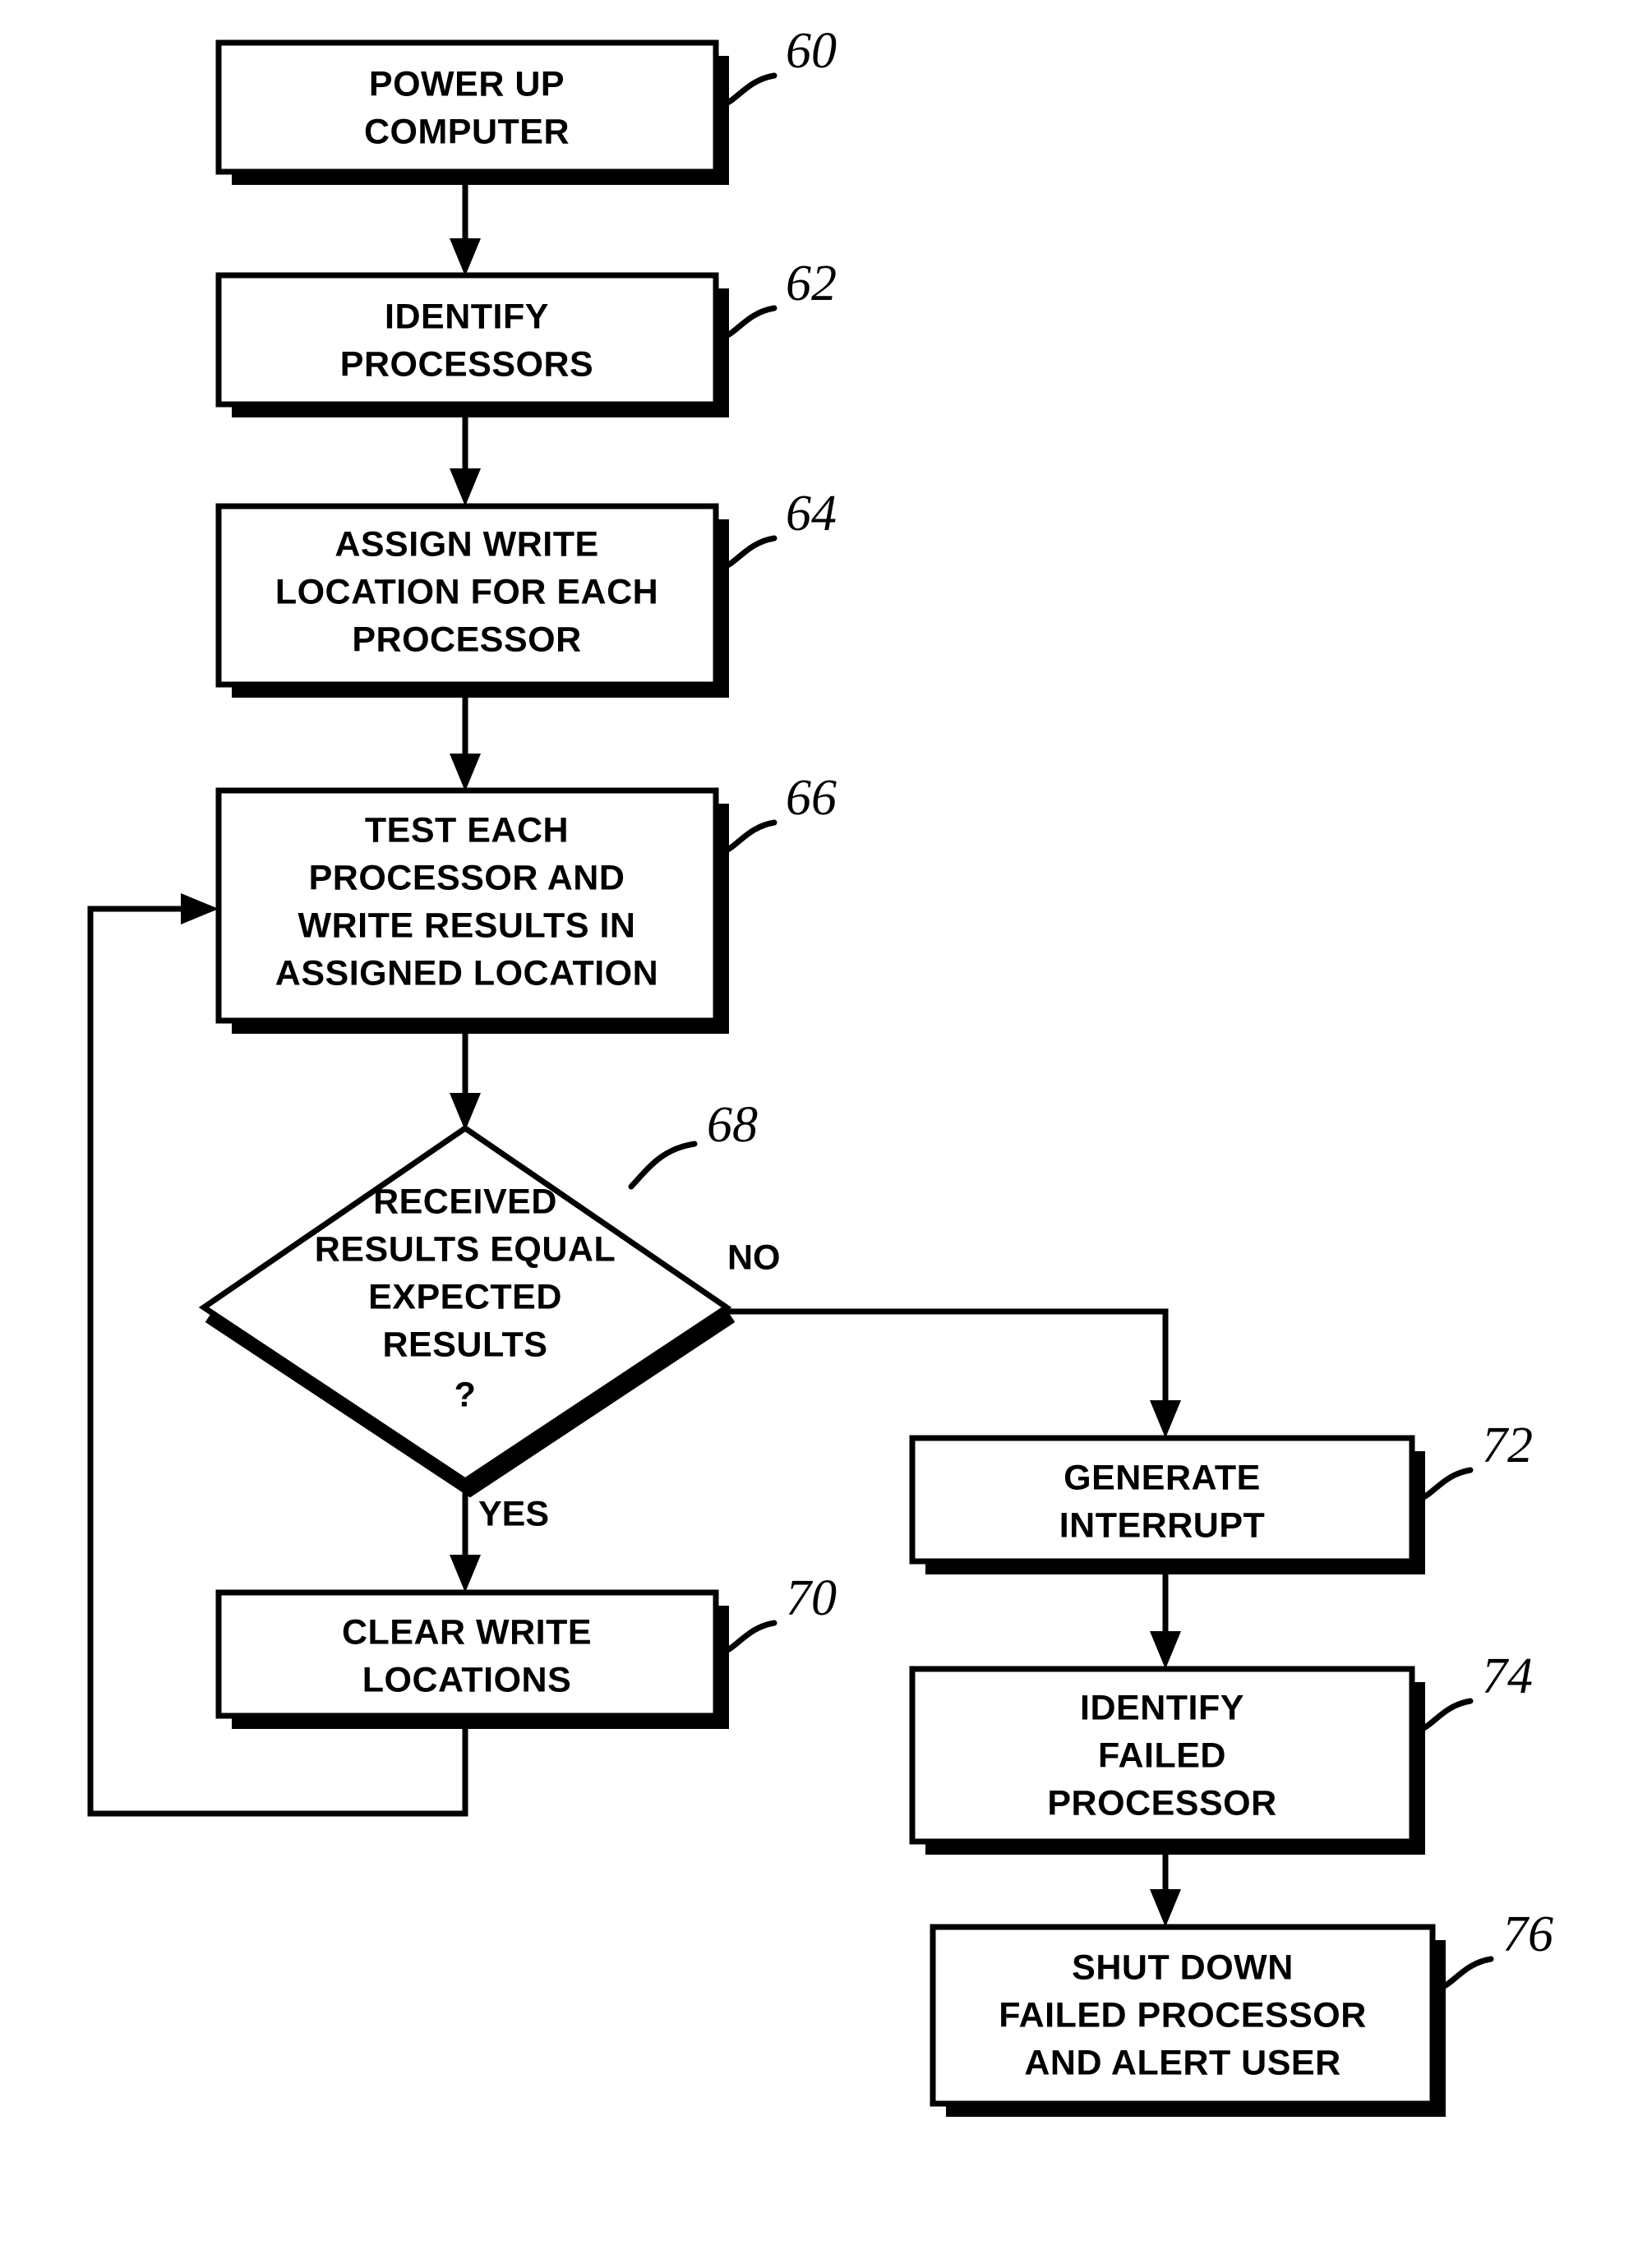 Image resolution: width=1638 pixels, height=2268 pixels. Describe the element at coordinates (513, 1513) in the screenshot. I see `edge-label-yes: YES` at that location.